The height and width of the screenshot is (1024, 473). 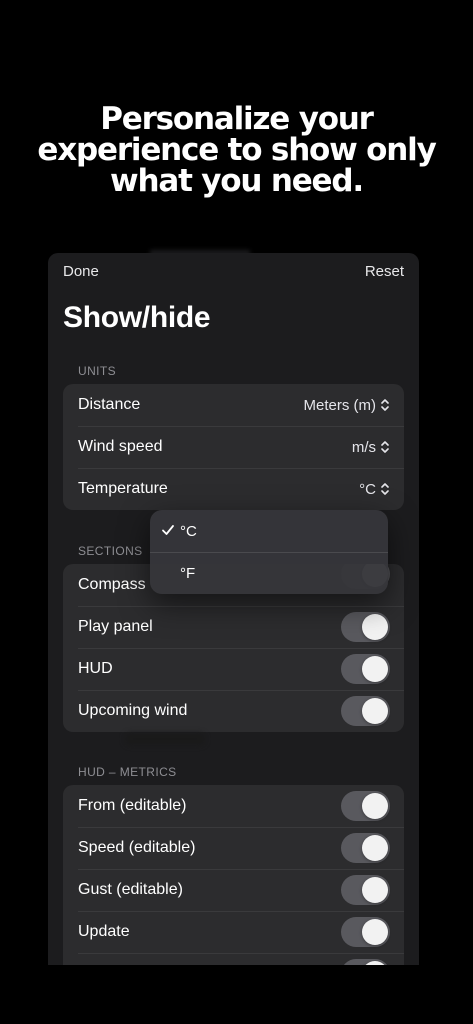 I want to click on temperature-menu: °C °F, so click(x=269, y=552).